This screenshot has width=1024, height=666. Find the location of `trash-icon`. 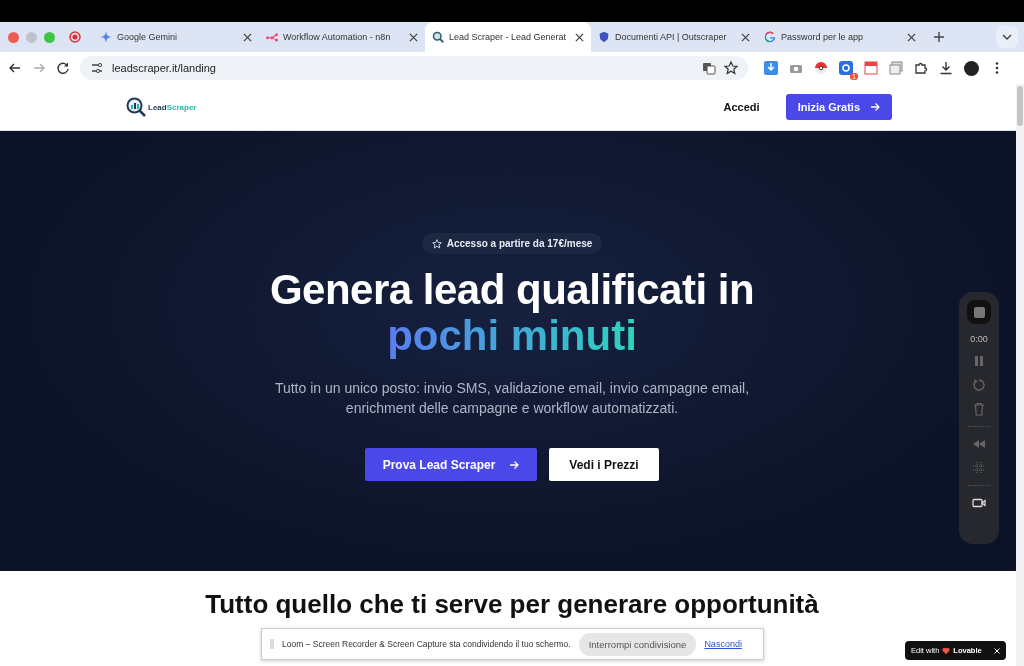

trash-icon is located at coordinates (979, 409).